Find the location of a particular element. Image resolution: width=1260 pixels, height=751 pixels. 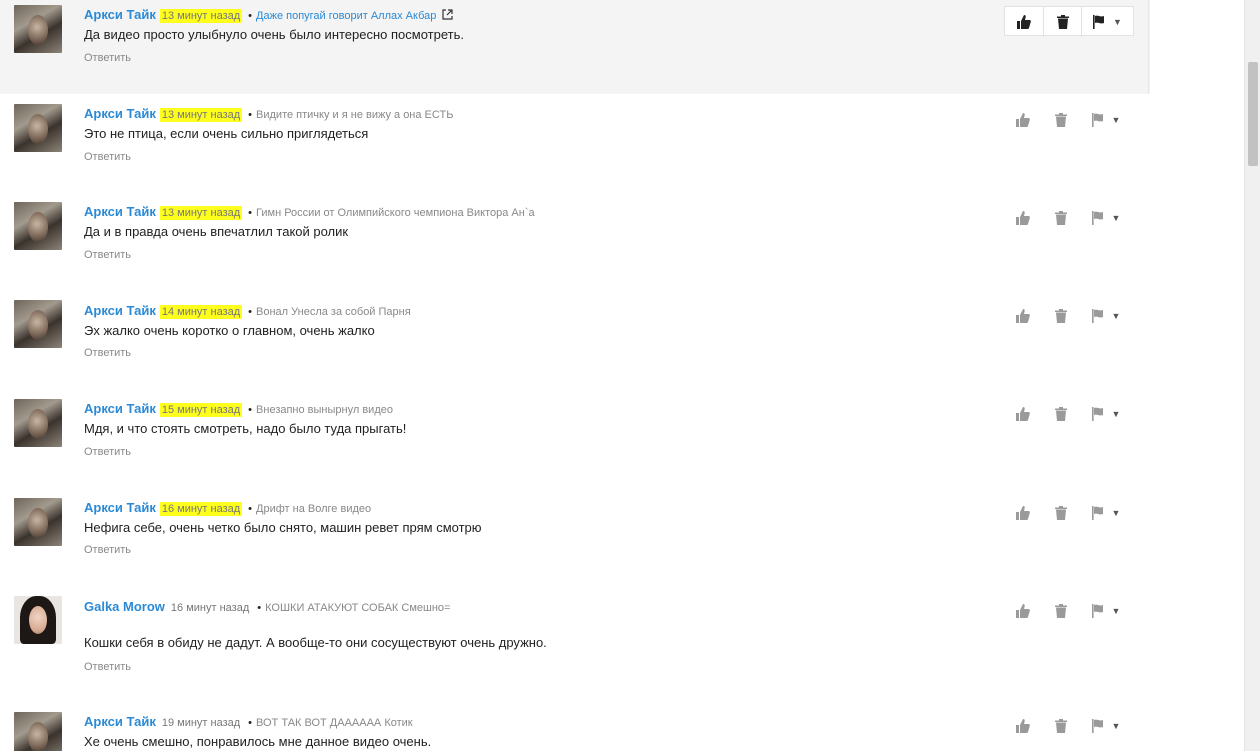

video-link: ВОТ ТАК ВОТ ДАААААА Котик is located at coordinates (334, 723).